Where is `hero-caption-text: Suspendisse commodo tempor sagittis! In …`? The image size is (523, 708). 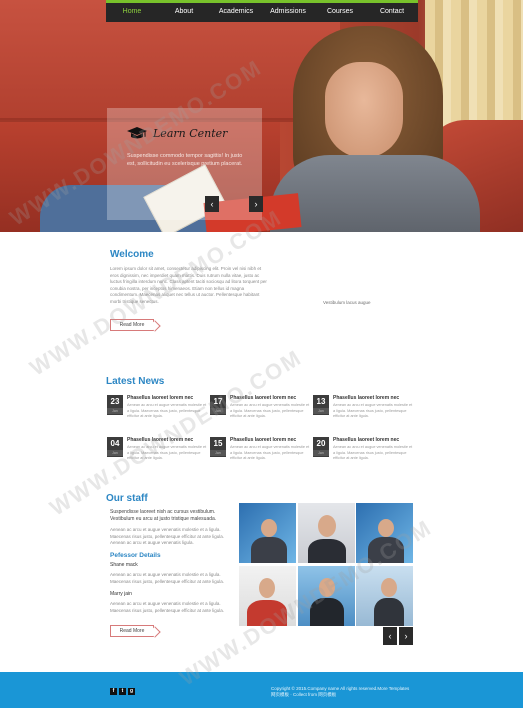
hero-caption-text: Suspendisse commodo tempor sagittis! In … is located at coordinates (185, 160).